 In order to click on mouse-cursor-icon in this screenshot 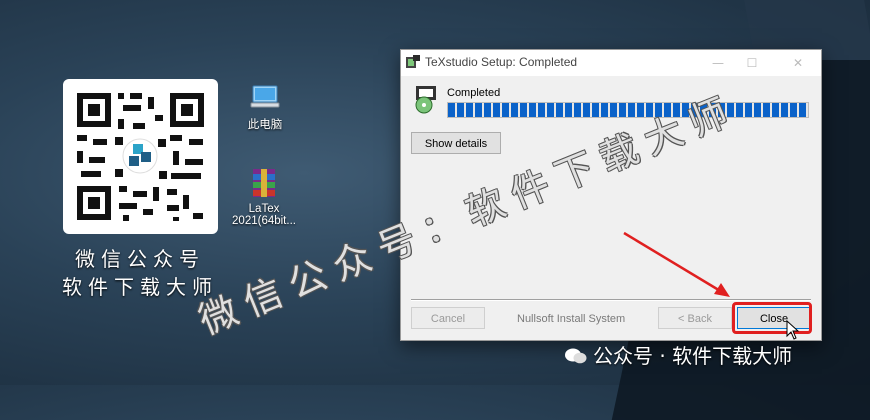, I will do `click(793, 330)`.